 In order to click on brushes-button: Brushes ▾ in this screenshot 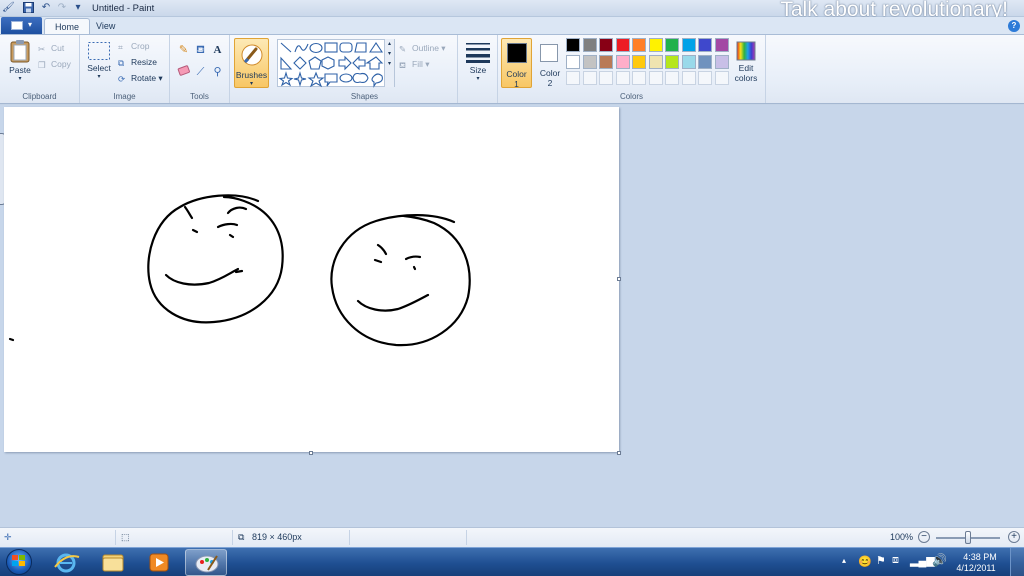, I will do `click(251, 63)`.